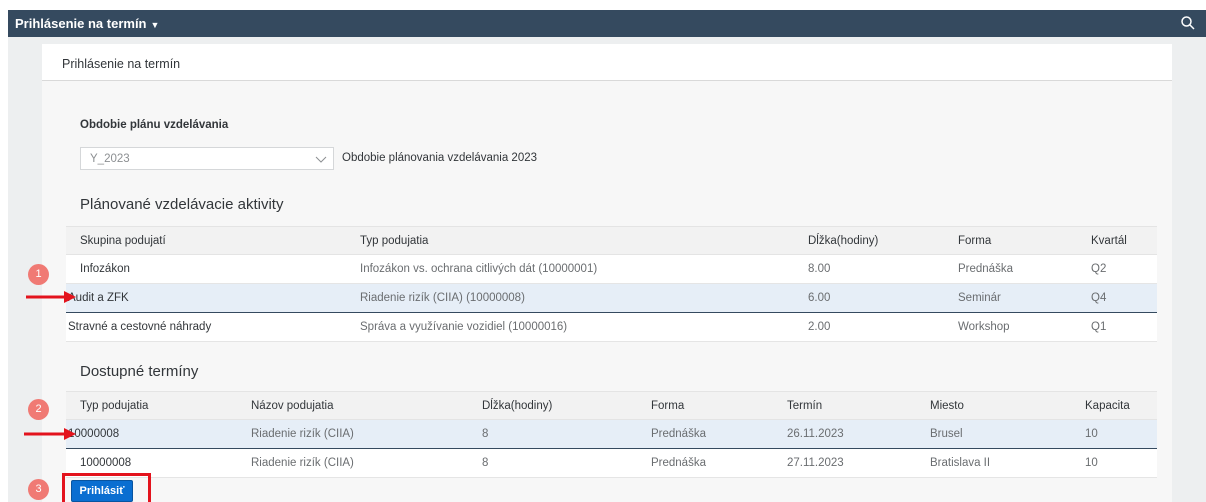 Image resolution: width=1206 pixels, height=502 pixels. Describe the element at coordinates (207, 158) in the screenshot. I see `period-select: Y_2023` at that location.